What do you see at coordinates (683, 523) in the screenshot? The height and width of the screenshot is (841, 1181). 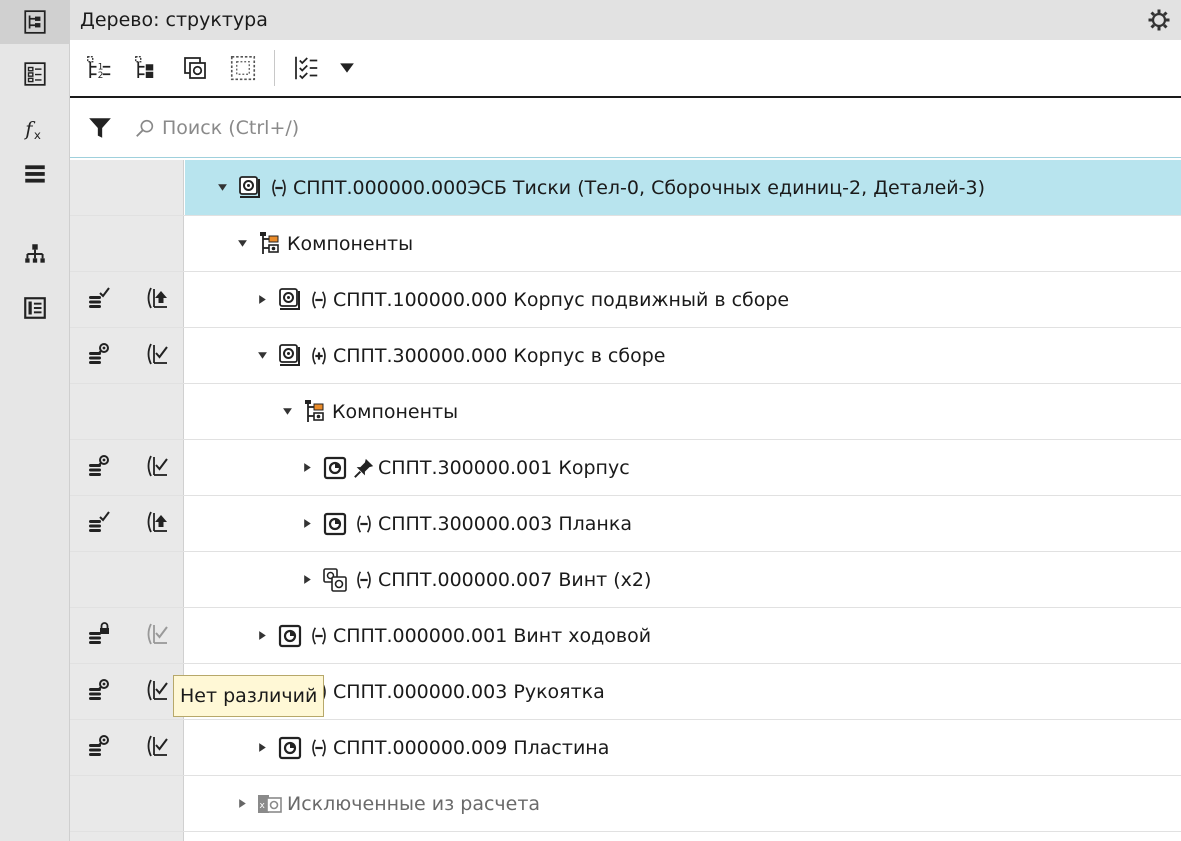 I see `tree-node: СППТ.300000.003 Планка` at bounding box center [683, 523].